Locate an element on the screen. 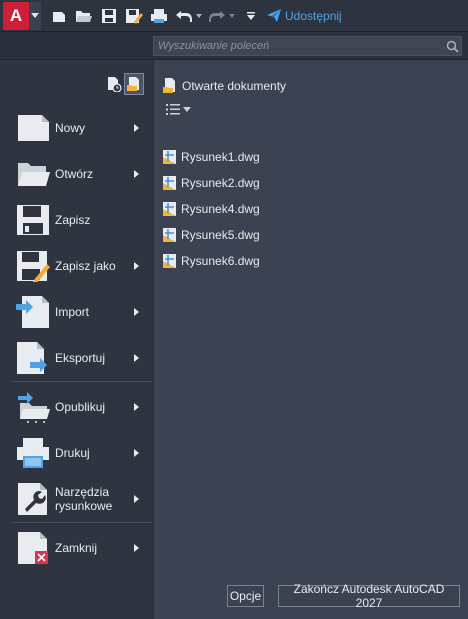  search-icon is located at coordinates (452, 46).